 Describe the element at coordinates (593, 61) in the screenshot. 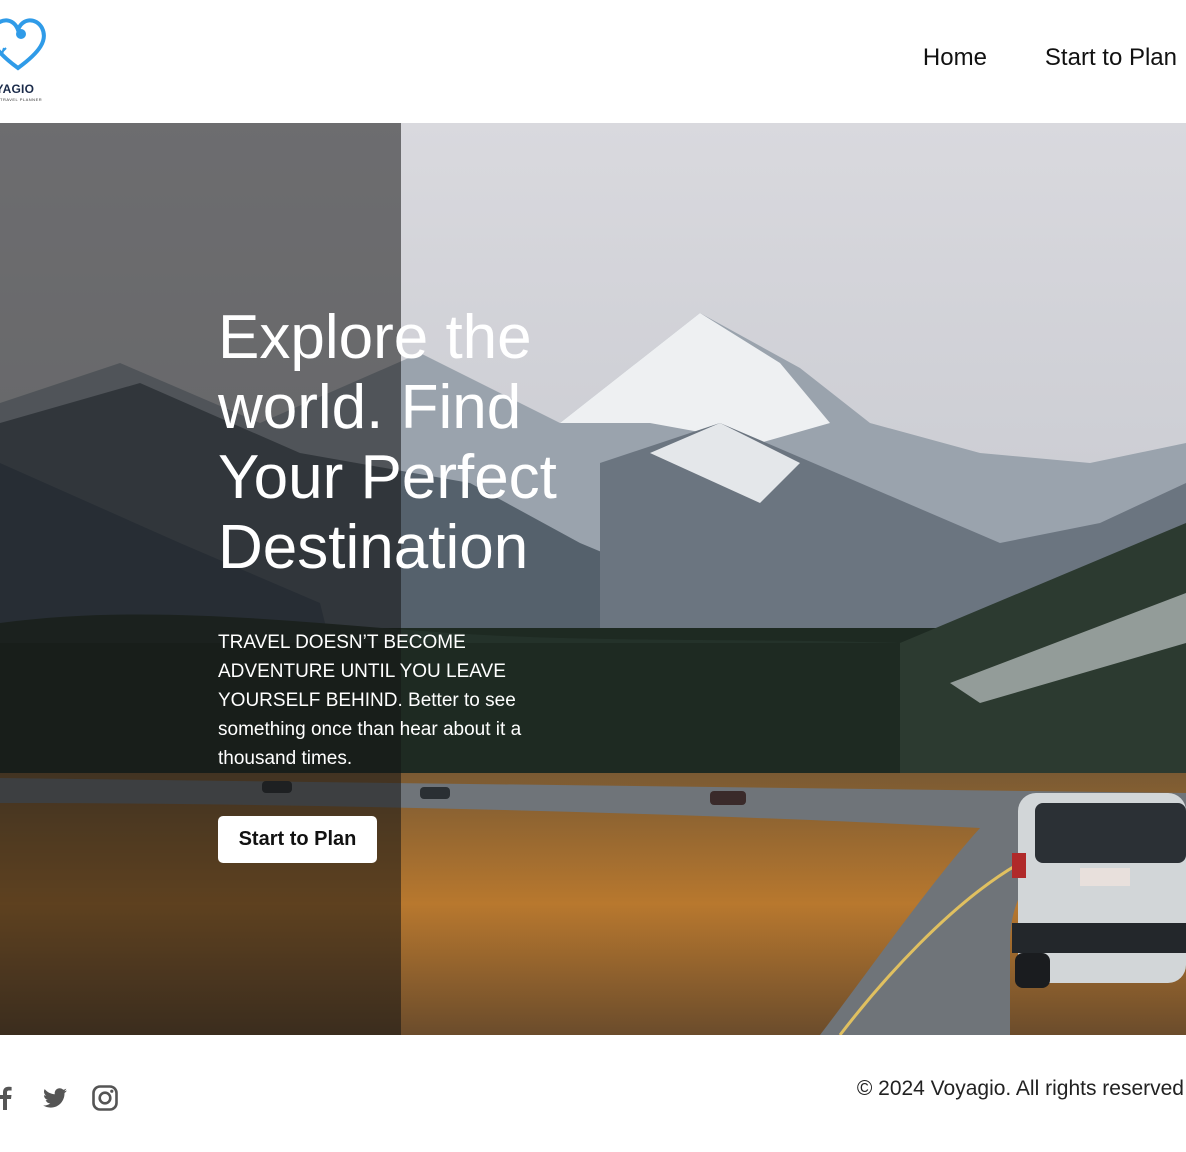

I see `site-header: OYAGIO TRAVEL PLANNER Home Start to Plan` at that location.